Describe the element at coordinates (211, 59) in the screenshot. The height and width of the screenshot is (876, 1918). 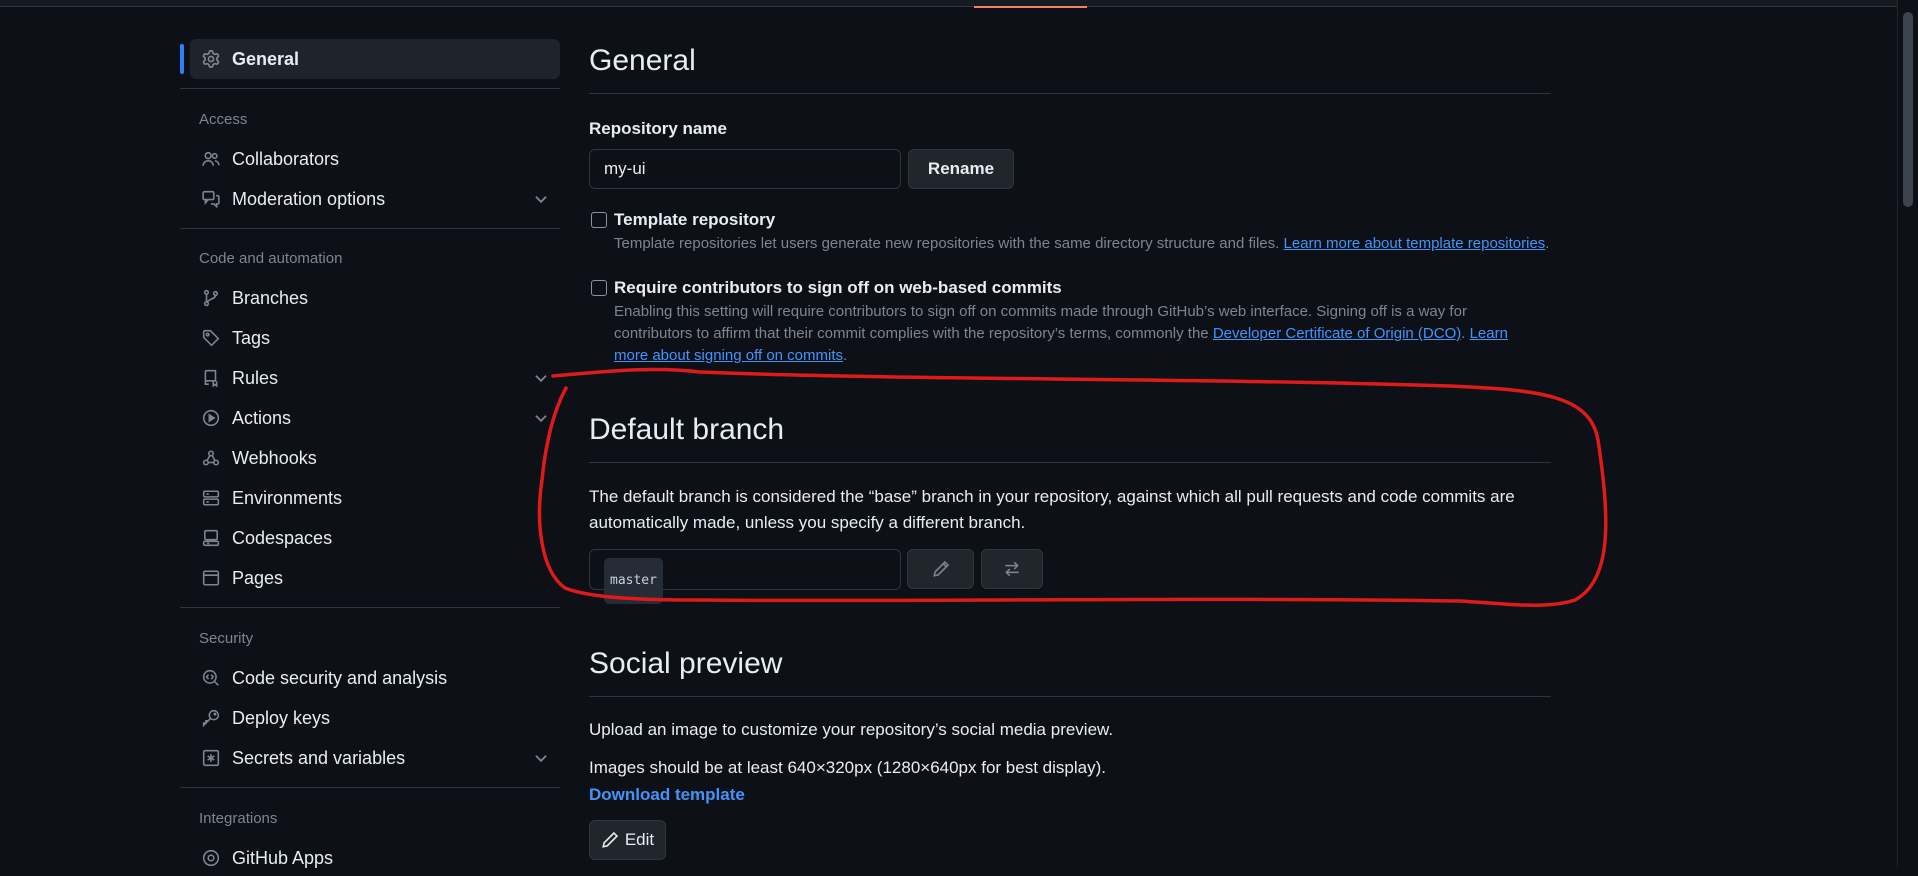
I see `gear-icon` at that location.